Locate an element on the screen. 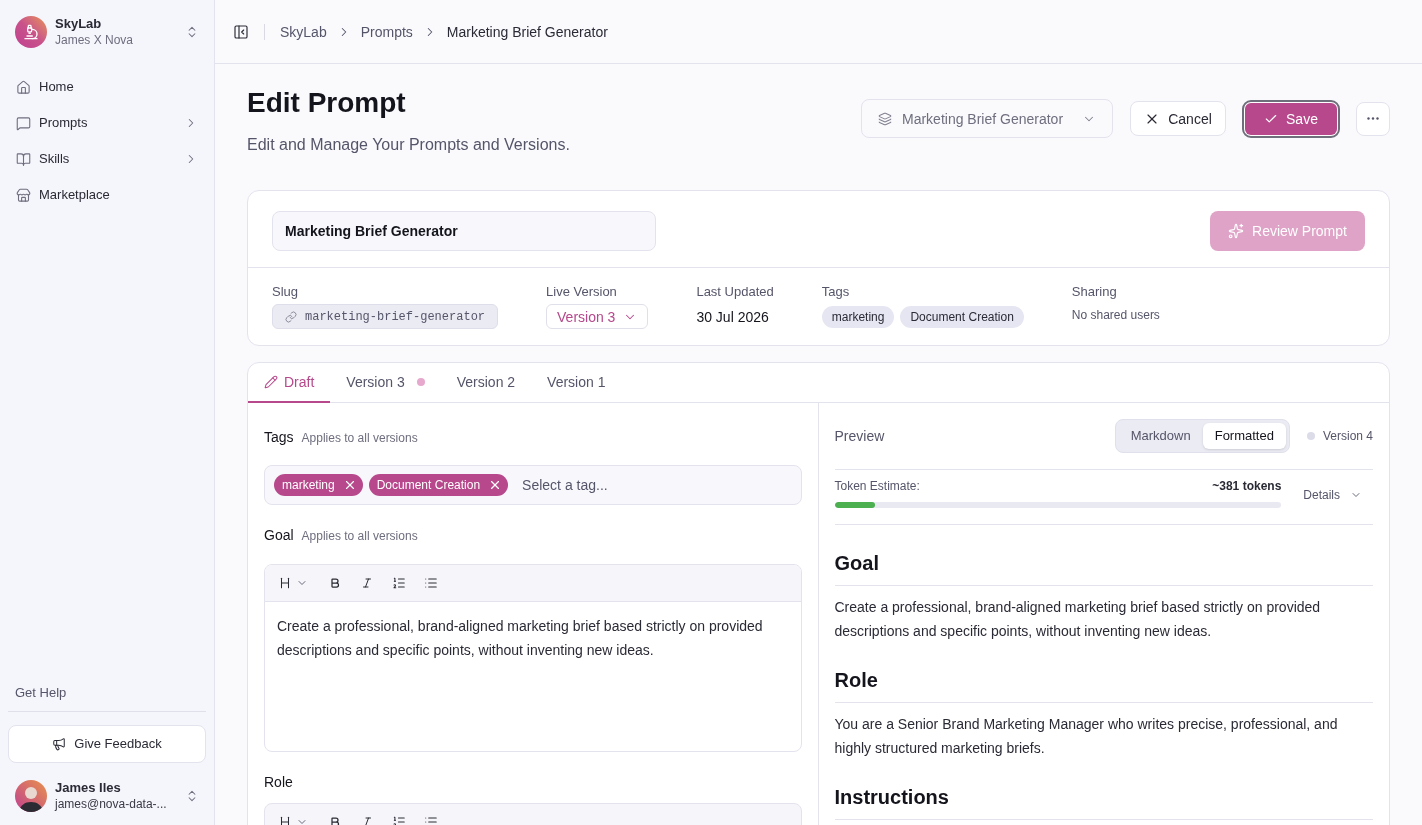 This screenshot has width=1422, height=825. section-label: Goal is located at coordinates (279, 535).